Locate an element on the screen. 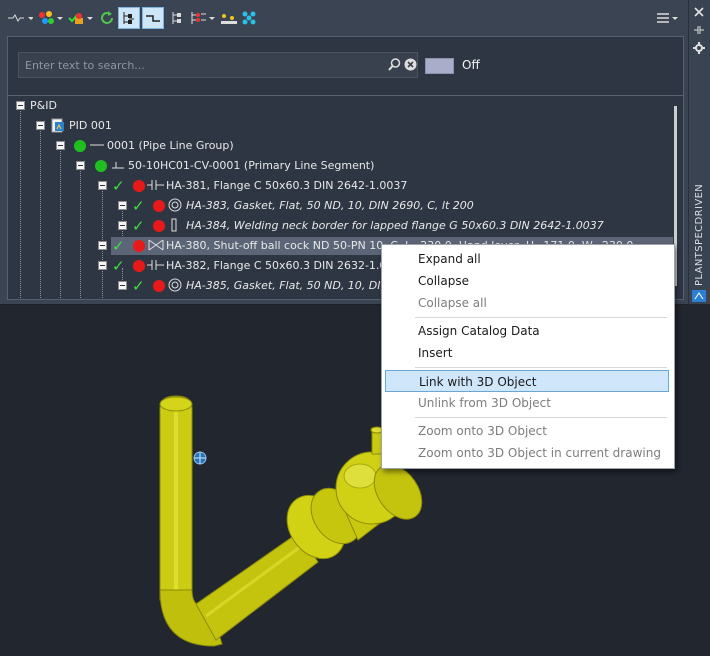 This screenshot has width=710, height=656. menu-item-expand-all: Expand all is located at coordinates (527, 259).